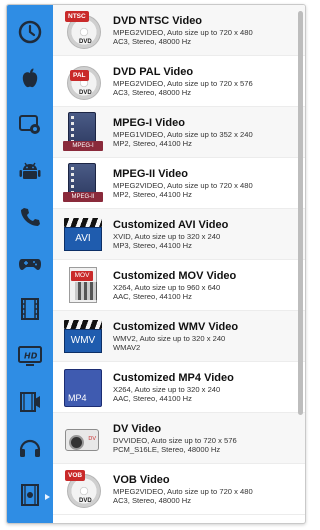 This screenshot has height=530, width=320. What do you see at coordinates (137, 428) in the screenshot?
I see `format-title: DV Video` at bounding box center [137, 428].